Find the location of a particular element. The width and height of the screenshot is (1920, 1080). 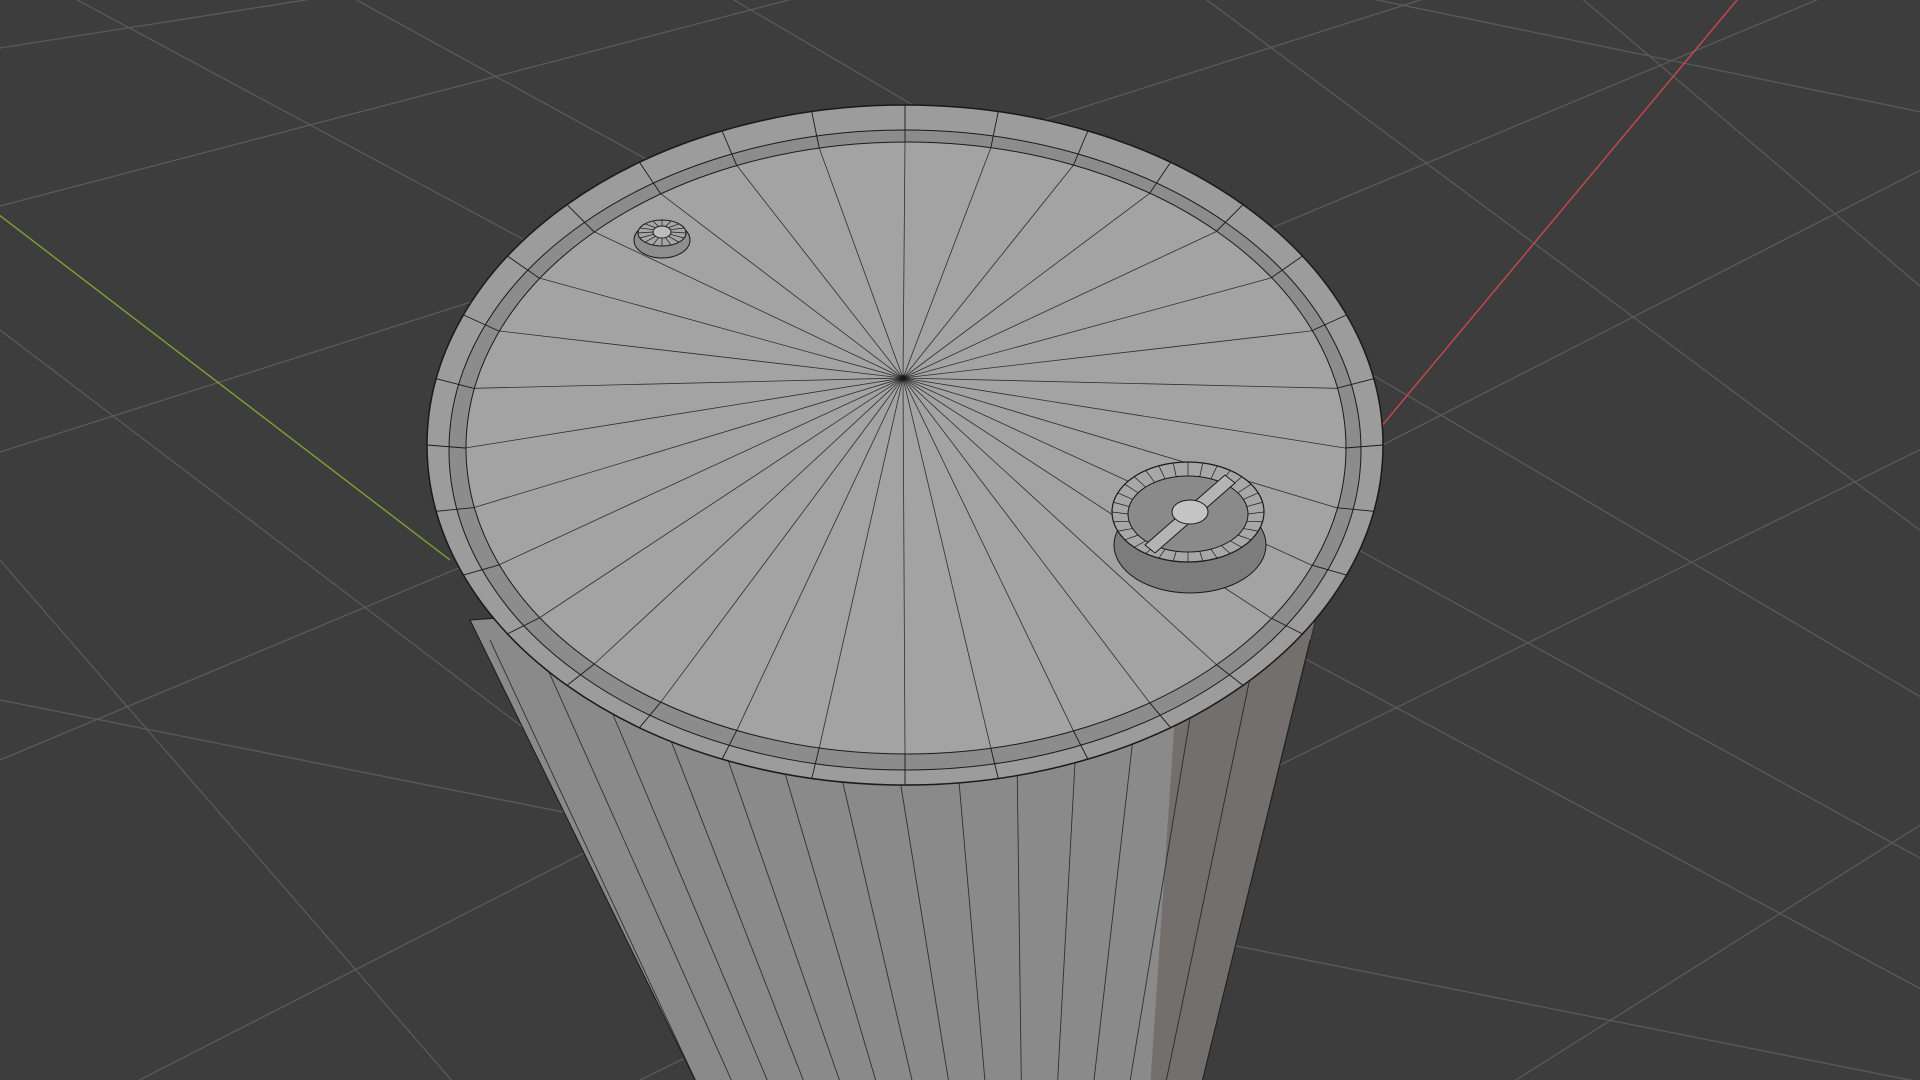

lid-center-vertex is located at coordinates (903, 378).